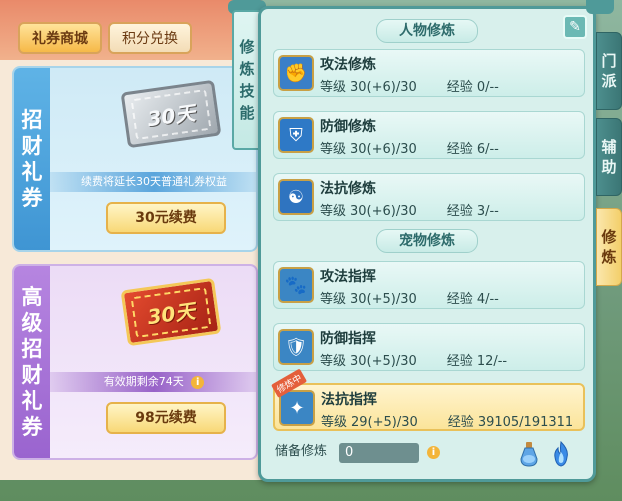 The width and height of the screenshot is (622, 501). What do you see at coordinates (429, 197) in the screenshot?
I see `cultivation-row-resist: ☯ 法抗修炼 等级 30(+6)/30 经验 3/--` at bounding box center [429, 197].